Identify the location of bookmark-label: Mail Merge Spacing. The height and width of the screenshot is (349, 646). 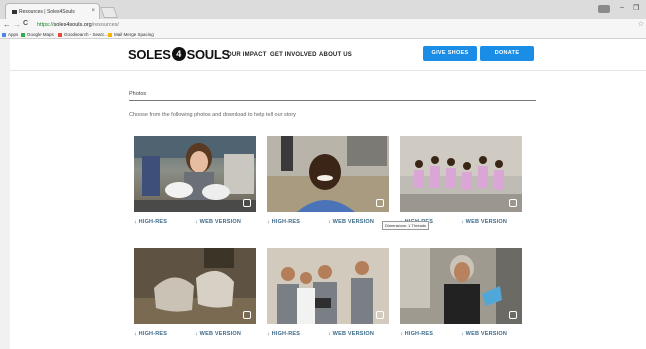
(134, 34).